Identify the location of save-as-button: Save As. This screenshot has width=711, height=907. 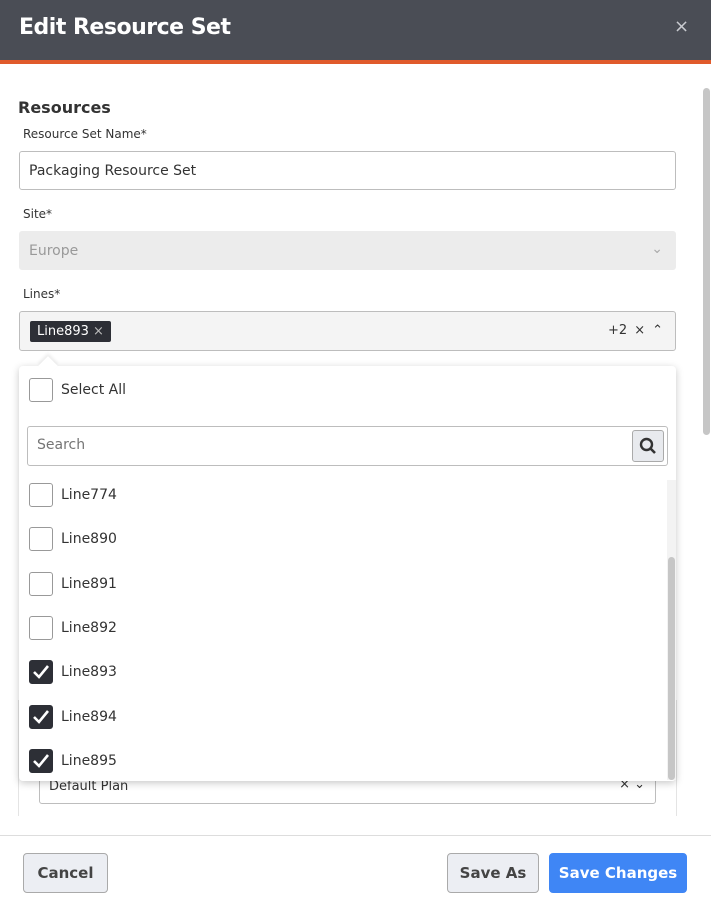
(493, 873).